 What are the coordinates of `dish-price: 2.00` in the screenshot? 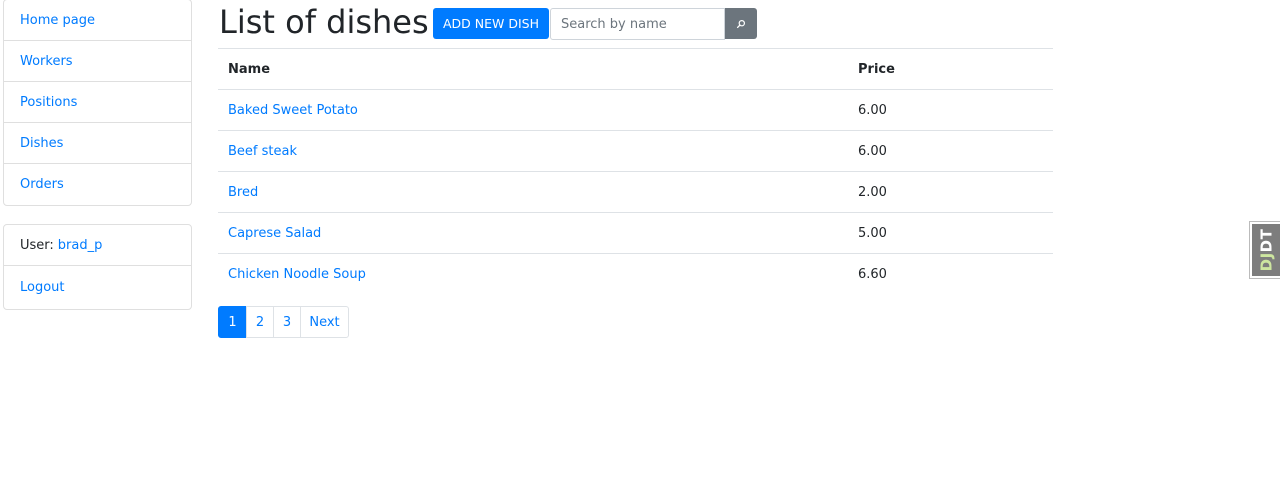 It's located at (950, 192).